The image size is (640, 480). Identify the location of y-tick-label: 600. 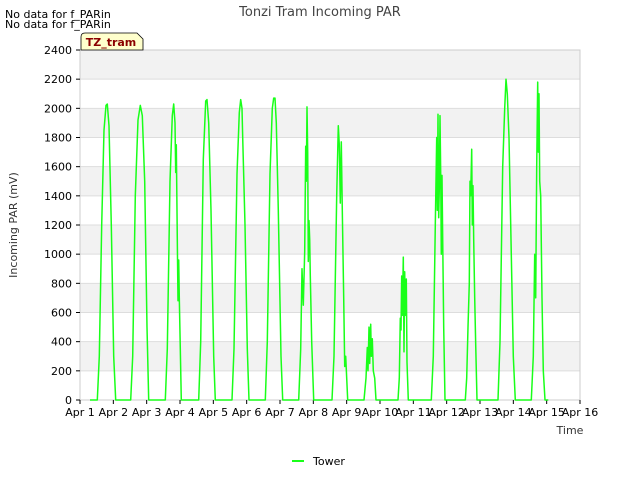
(61, 313).